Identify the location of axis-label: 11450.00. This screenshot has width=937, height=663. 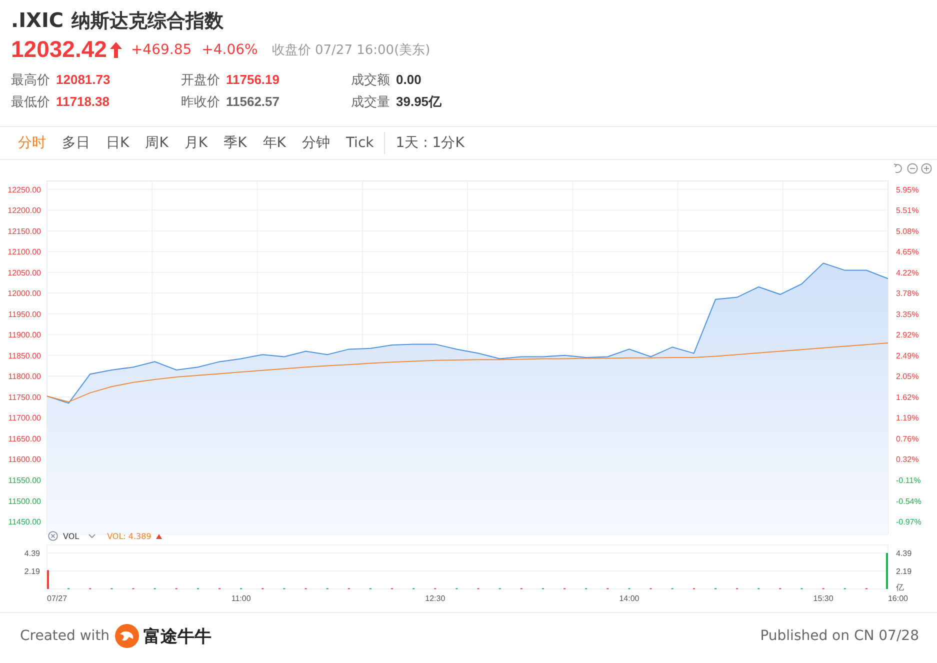
(24, 522).